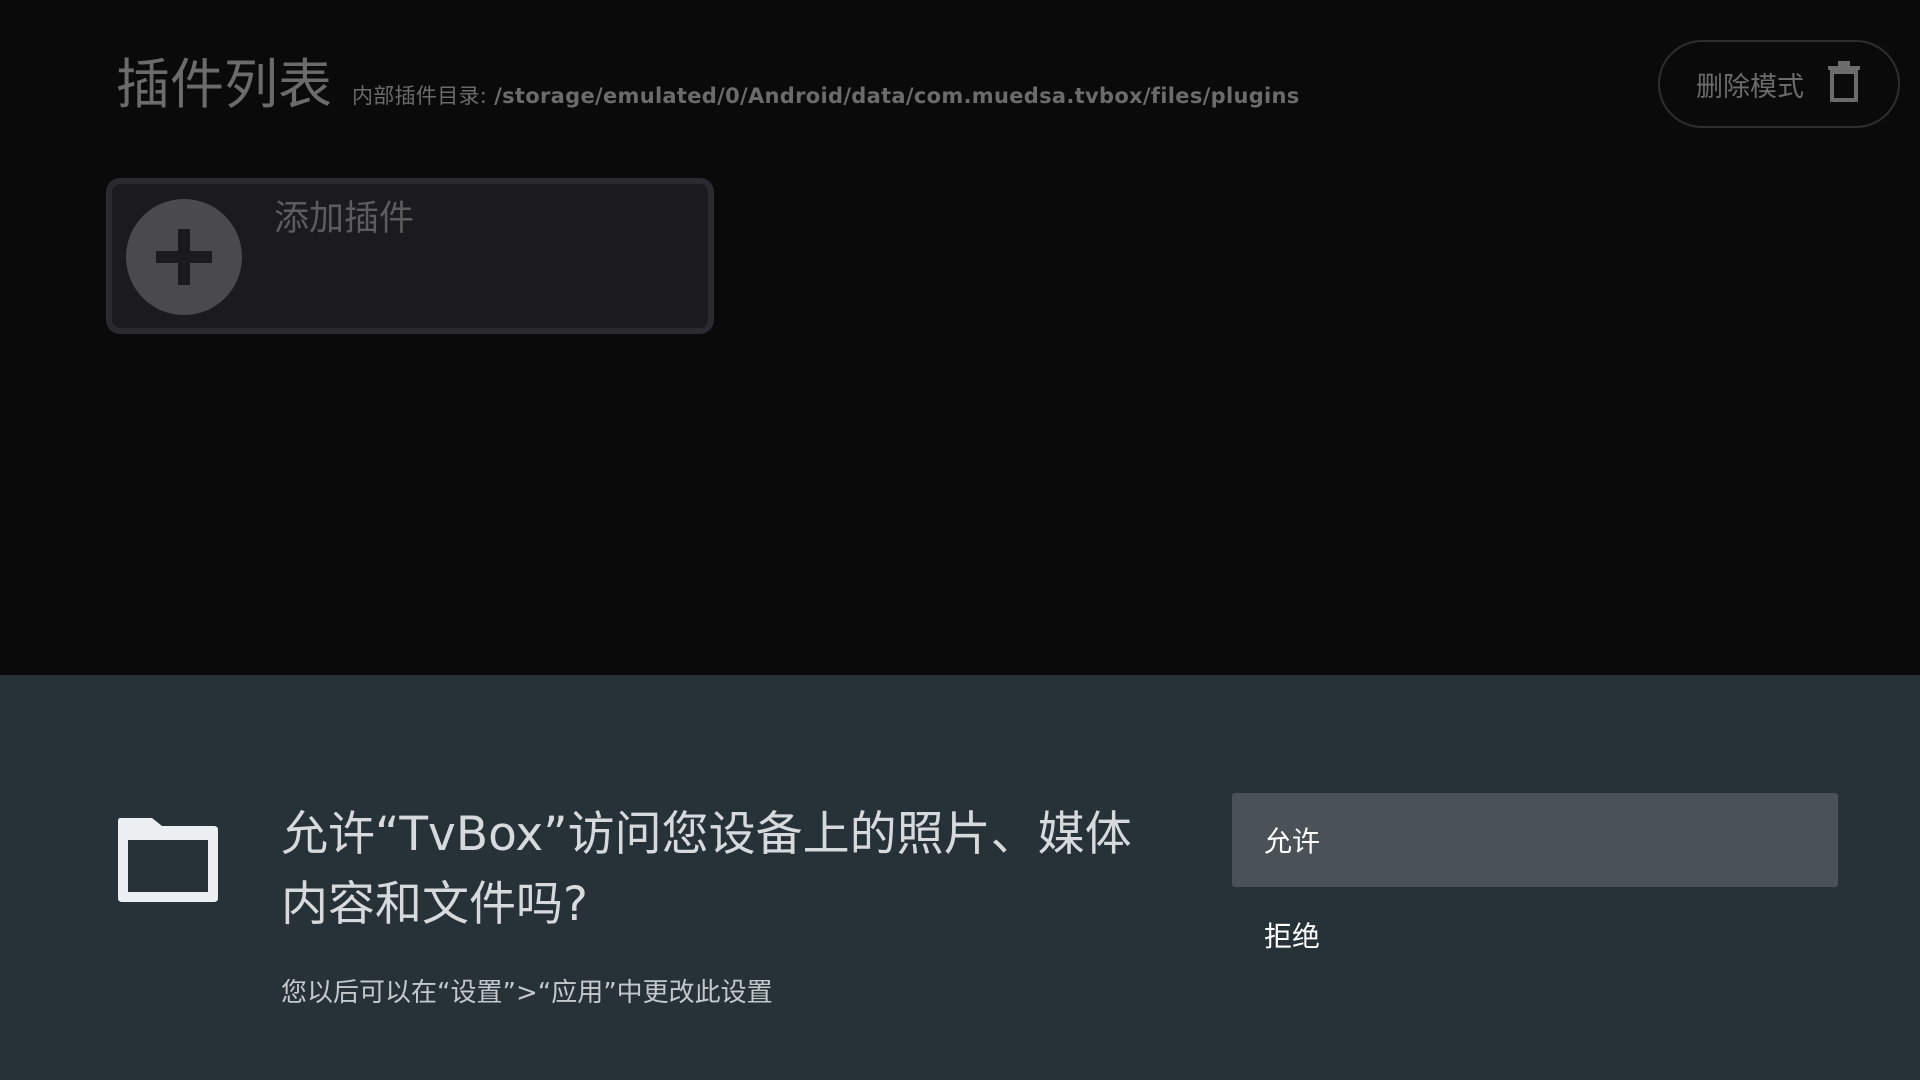  I want to click on permission-message: 允许“TvBox”访问您设备上的照片、媒体内容和文件吗?, so click(706, 869).